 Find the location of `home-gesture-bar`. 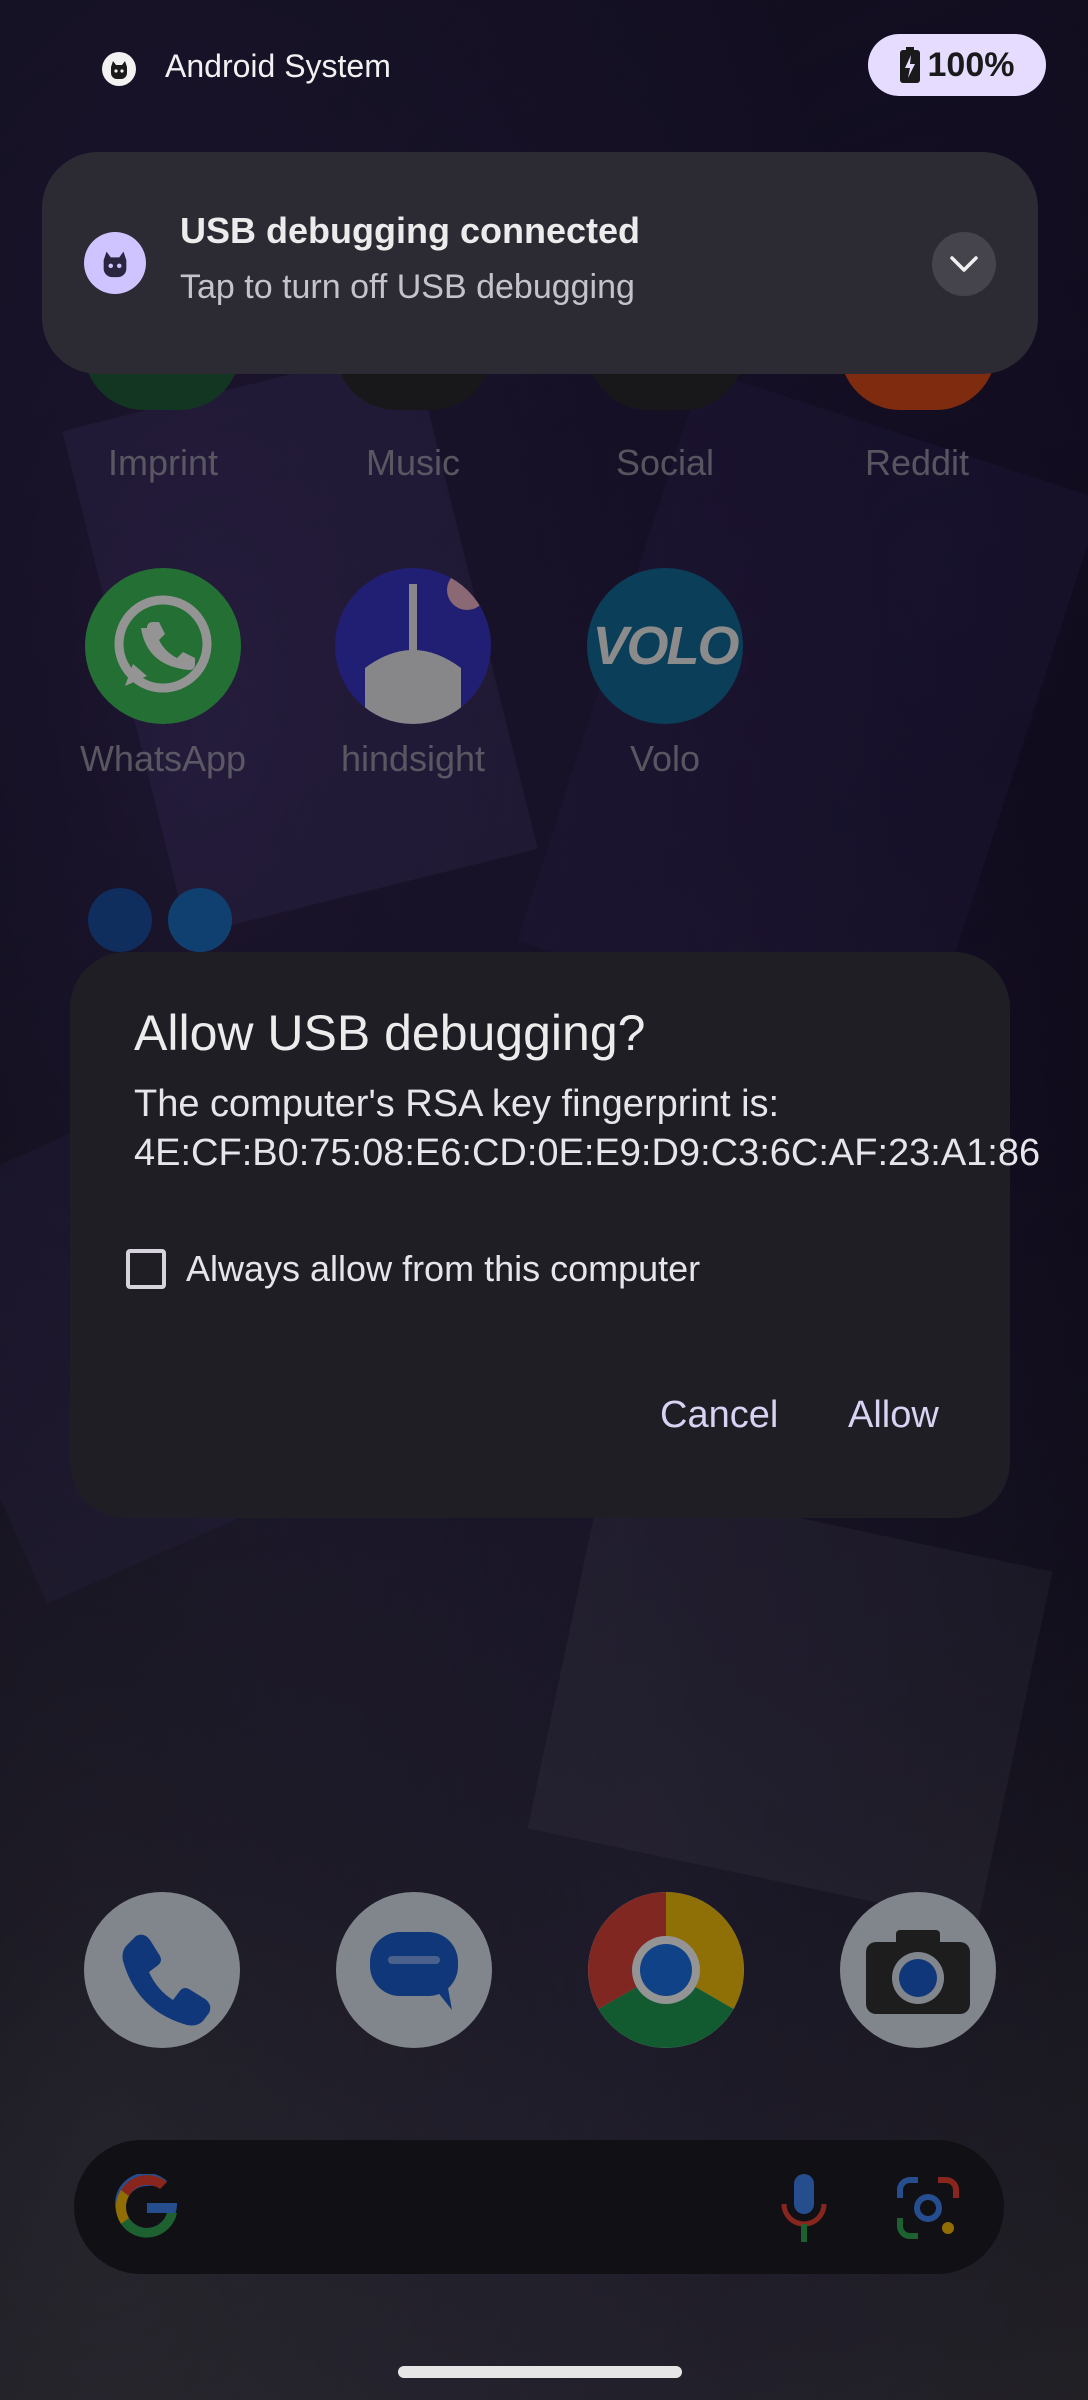

home-gesture-bar is located at coordinates (540, 2372).